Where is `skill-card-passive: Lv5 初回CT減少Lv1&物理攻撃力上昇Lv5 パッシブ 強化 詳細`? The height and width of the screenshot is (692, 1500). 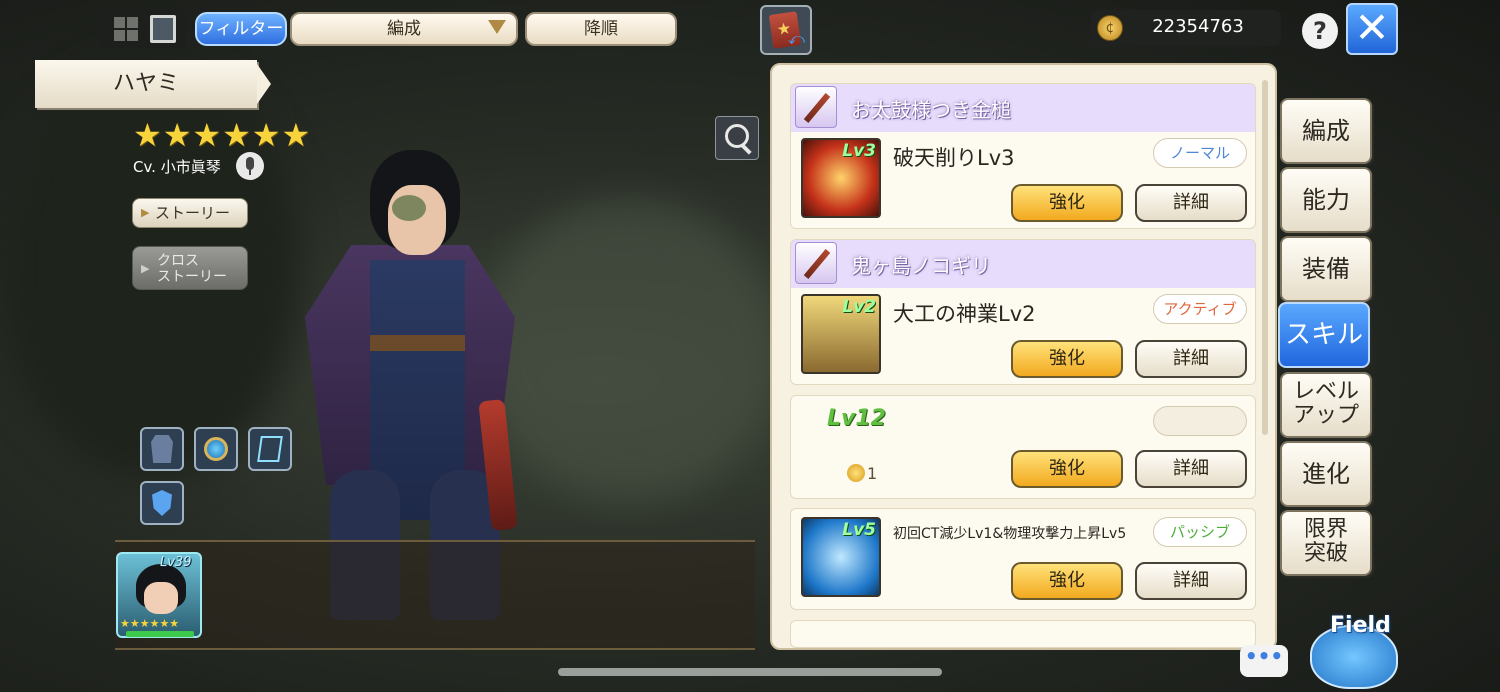
skill-card-passive: Lv5 初回CT減少Lv1&物理攻撃力上昇Lv5 パッシブ 強化 詳細 is located at coordinates (1023, 559).